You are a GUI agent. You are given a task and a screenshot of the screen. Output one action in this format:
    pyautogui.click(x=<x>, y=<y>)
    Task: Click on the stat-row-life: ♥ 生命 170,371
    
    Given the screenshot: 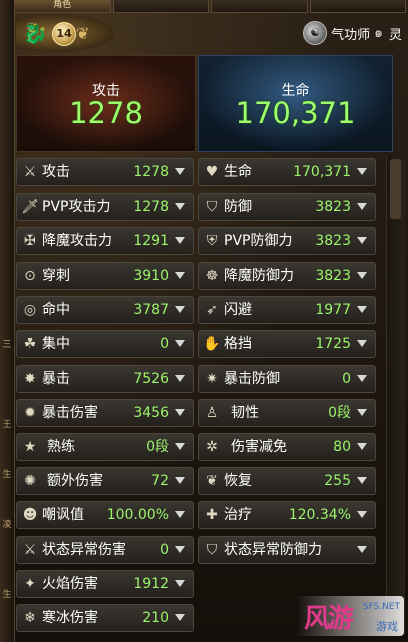 What is the action you would take?
    pyautogui.click(x=287, y=172)
    